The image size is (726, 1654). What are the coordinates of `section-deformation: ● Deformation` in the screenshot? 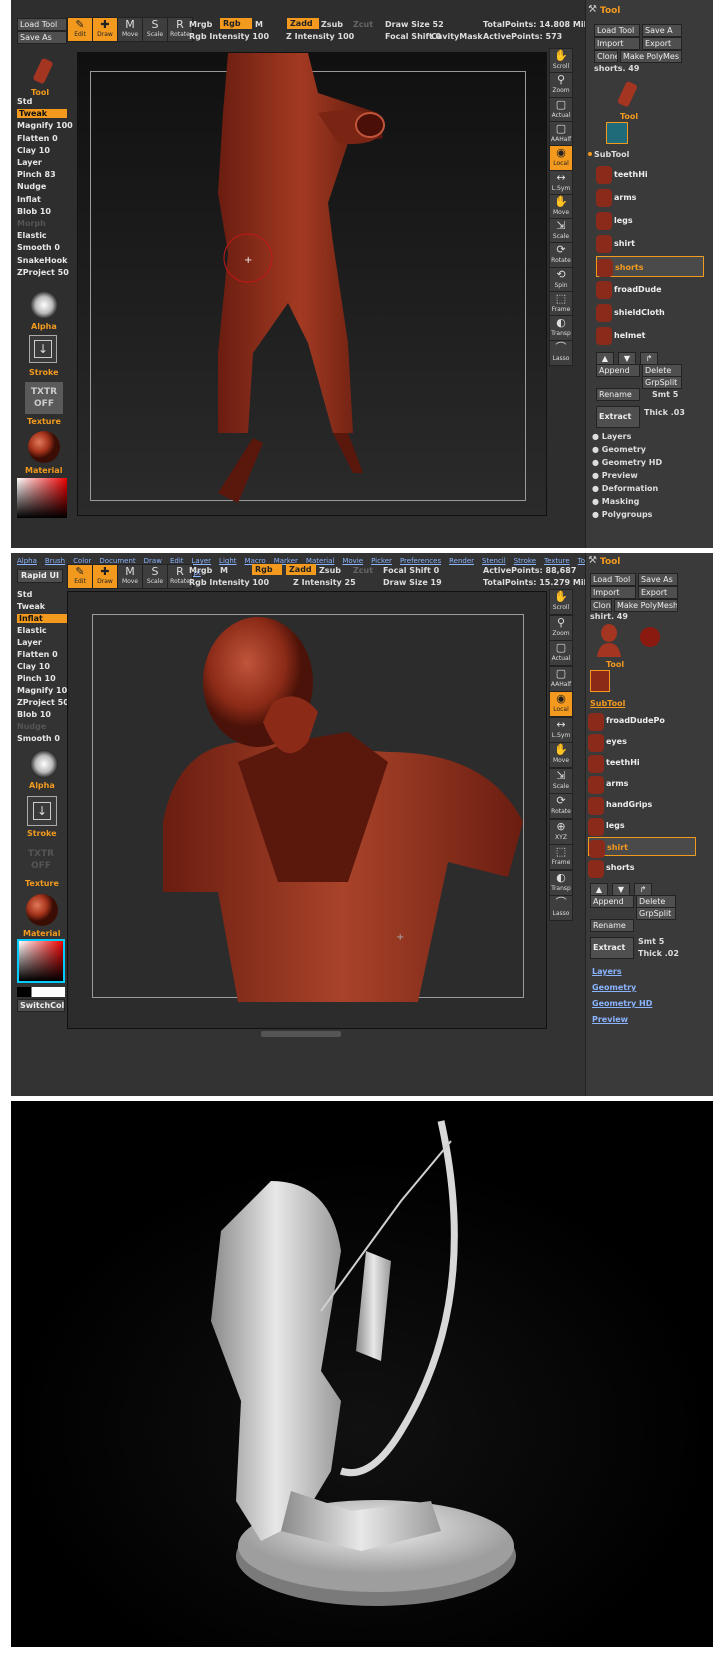 It's located at (625, 488).